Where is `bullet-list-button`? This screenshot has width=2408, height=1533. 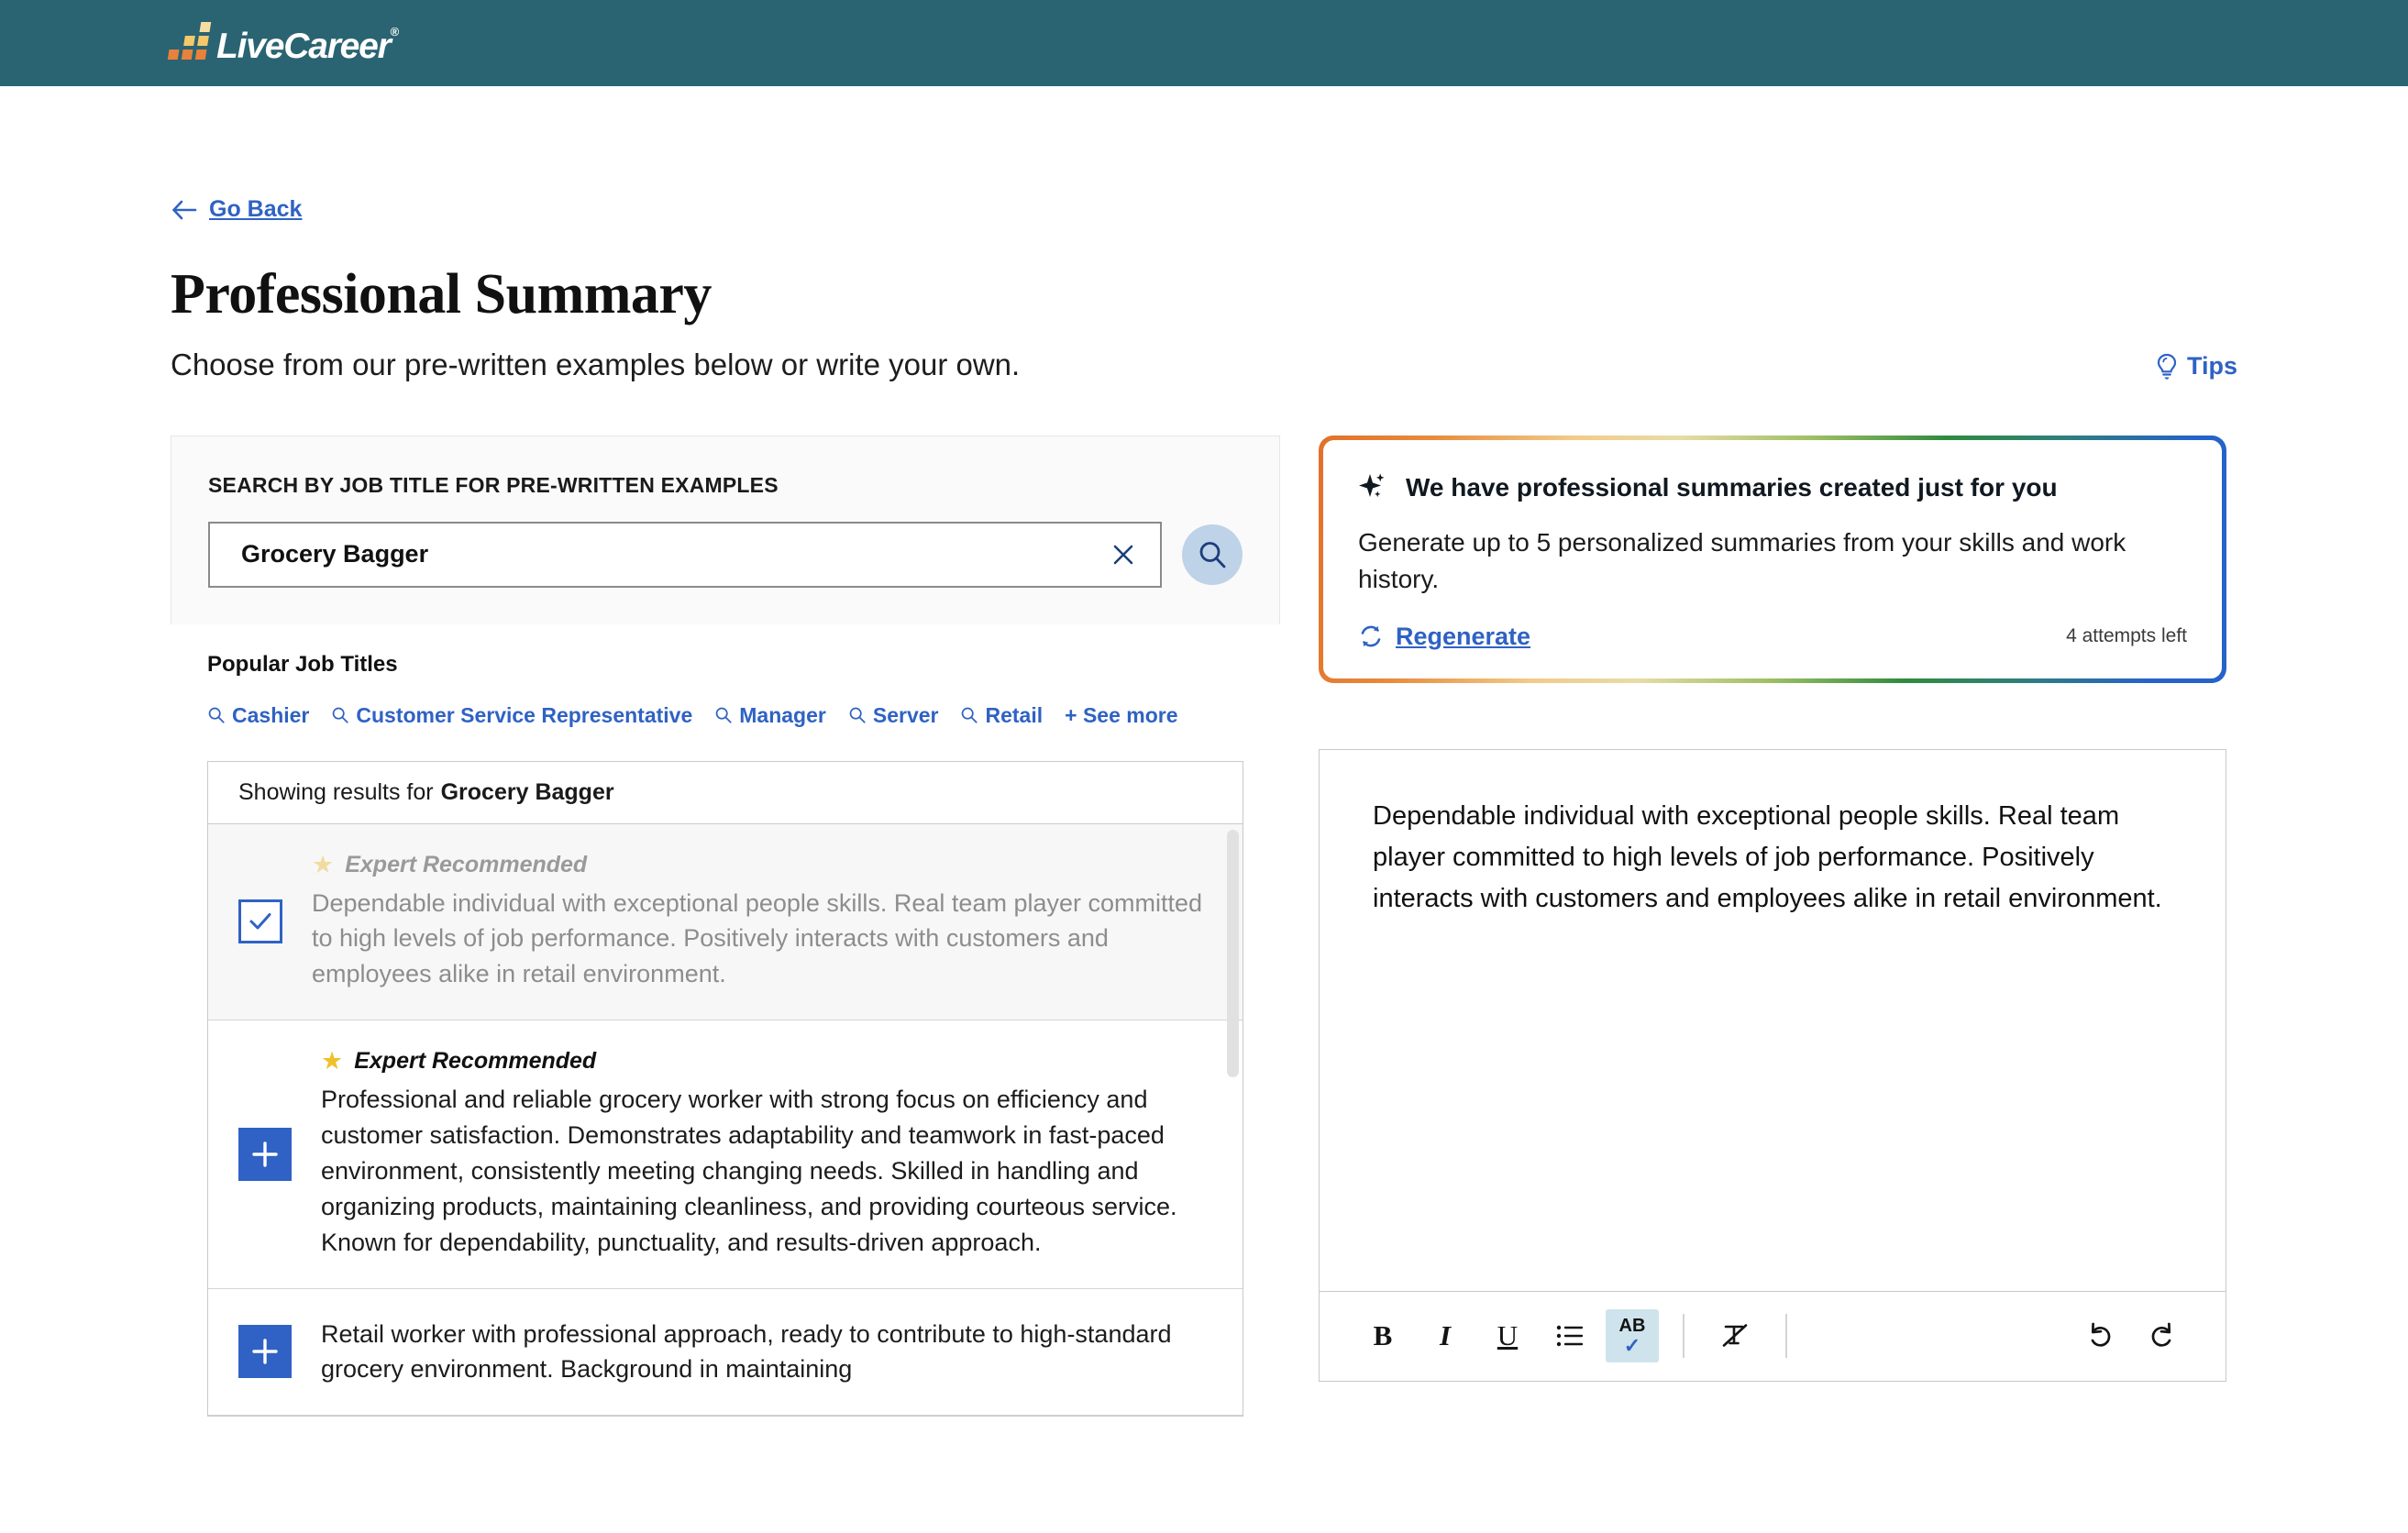 bullet-list-button is located at coordinates (1569, 1335).